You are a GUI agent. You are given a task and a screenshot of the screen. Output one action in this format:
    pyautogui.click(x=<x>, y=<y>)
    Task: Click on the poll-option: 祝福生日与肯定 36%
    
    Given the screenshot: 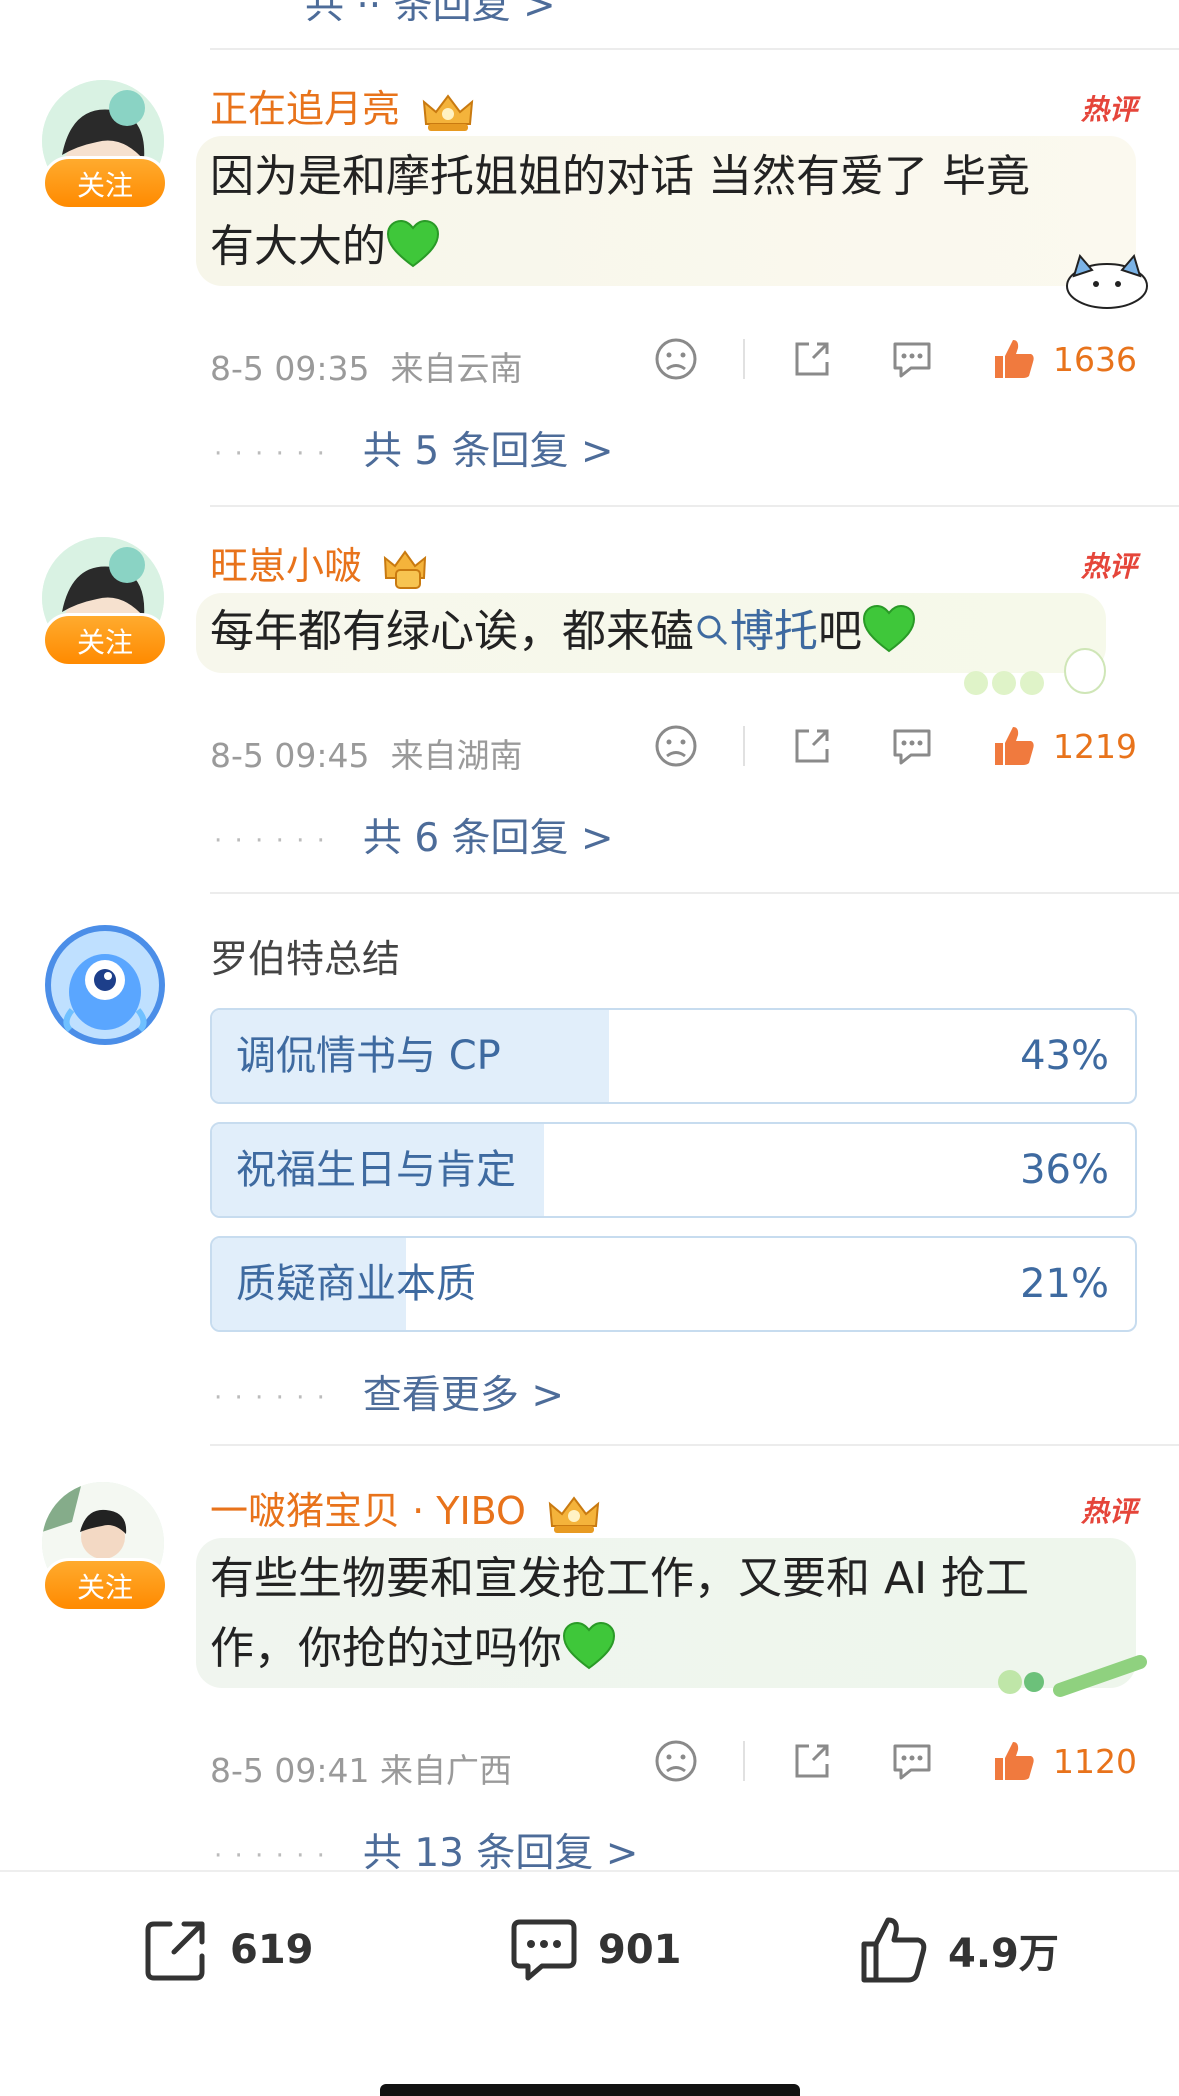 What is the action you would take?
    pyautogui.click(x=673, y=1170)
    